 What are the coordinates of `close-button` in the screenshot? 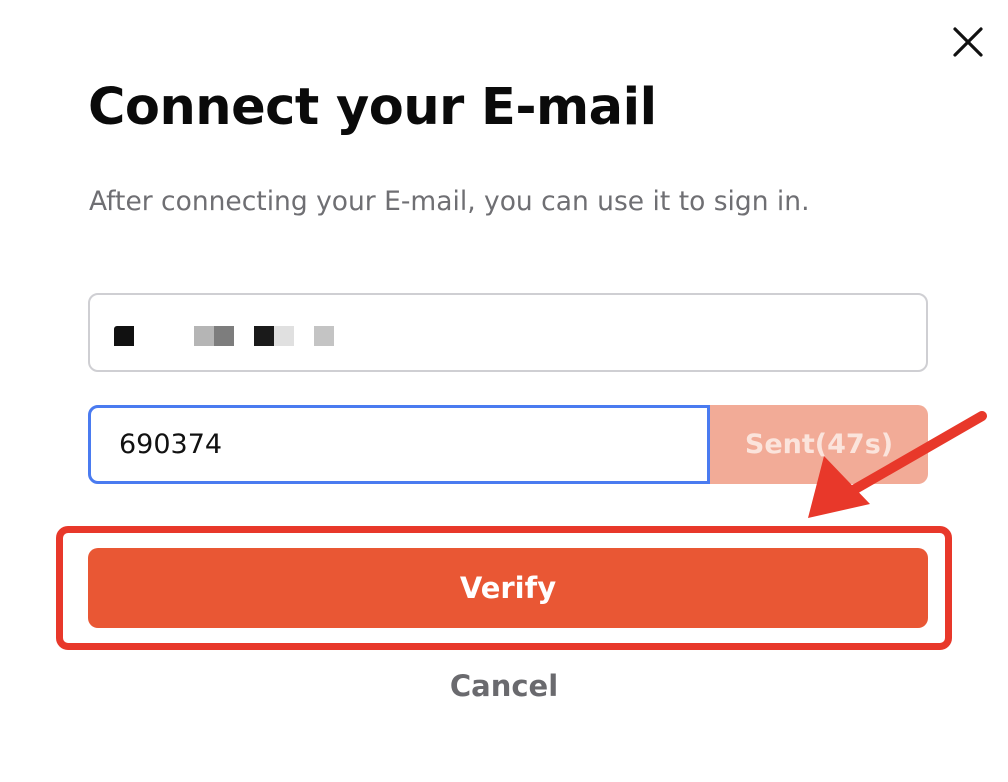 It's located at (968, 42).